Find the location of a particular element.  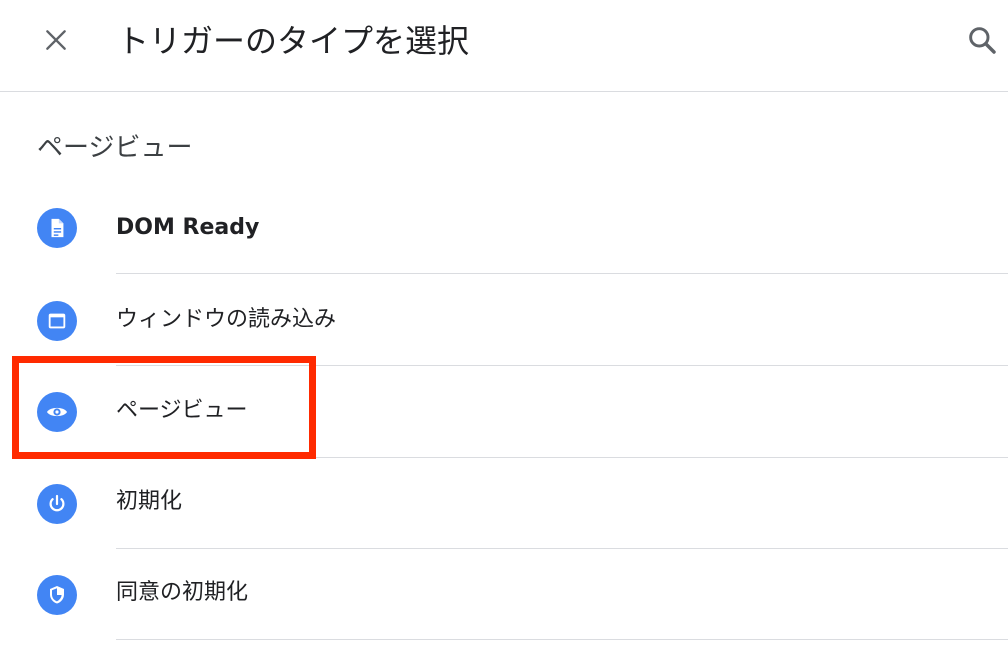

trigger-item-label: ウィンドウの読み込み is located at coordinates (226, 319).